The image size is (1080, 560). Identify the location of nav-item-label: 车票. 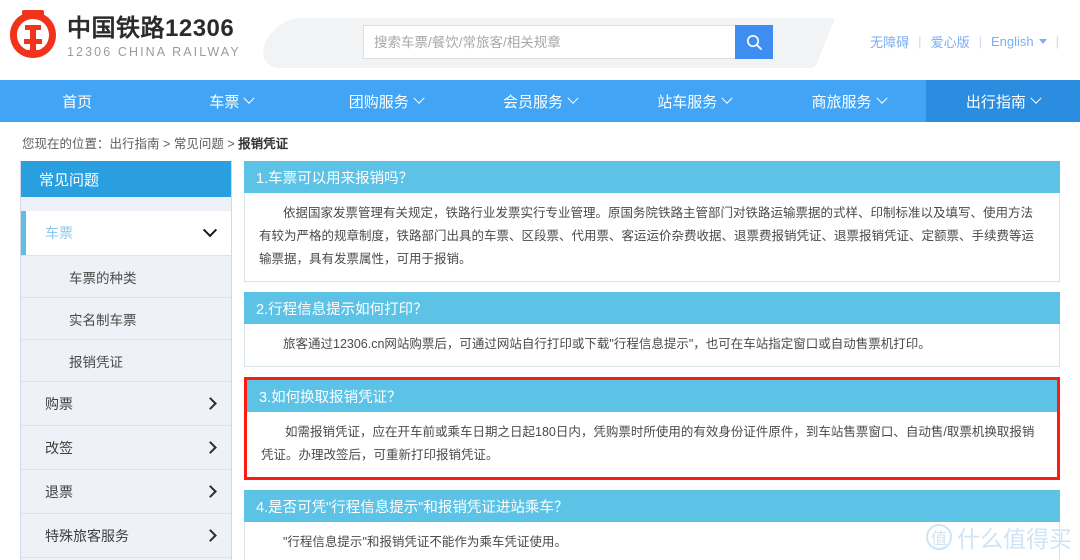
(224, 102).